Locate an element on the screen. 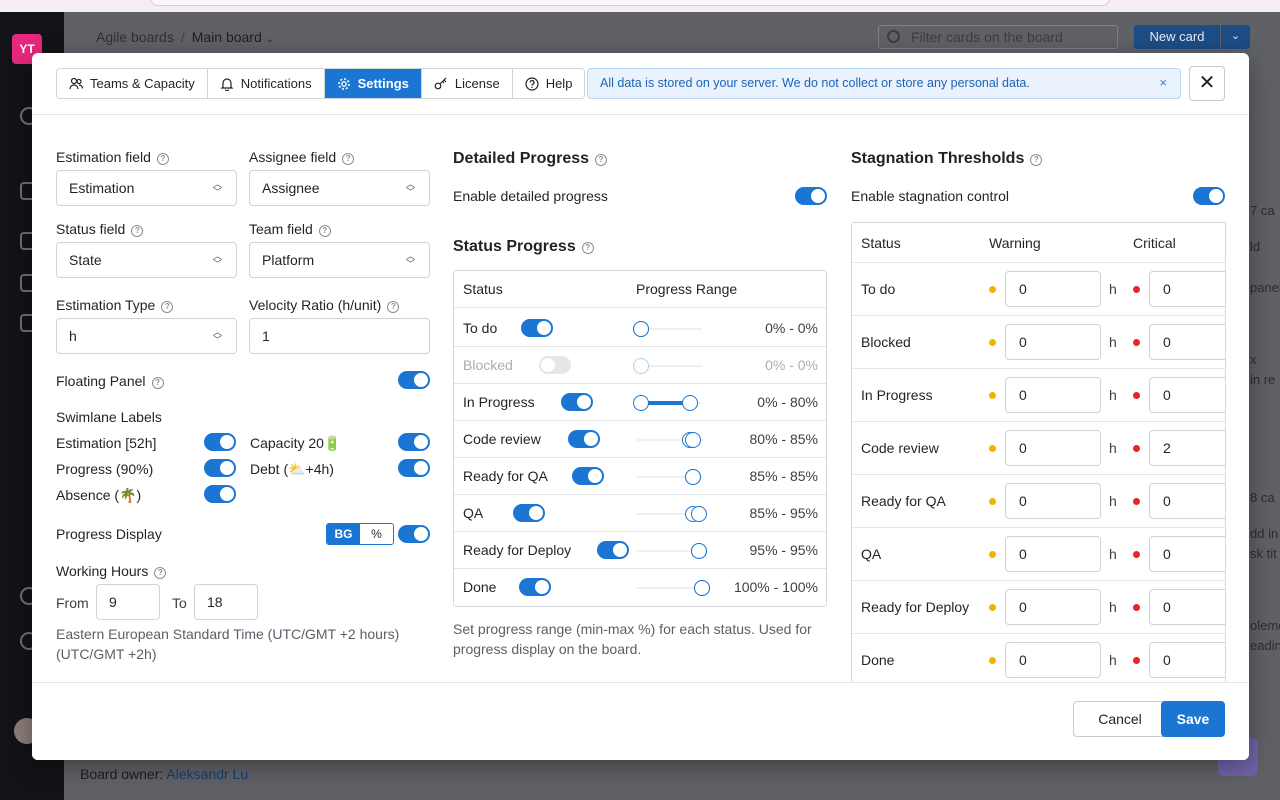 This screenshot has height=800, width=1280. status-name: To do is located at coordinates (480, 328).